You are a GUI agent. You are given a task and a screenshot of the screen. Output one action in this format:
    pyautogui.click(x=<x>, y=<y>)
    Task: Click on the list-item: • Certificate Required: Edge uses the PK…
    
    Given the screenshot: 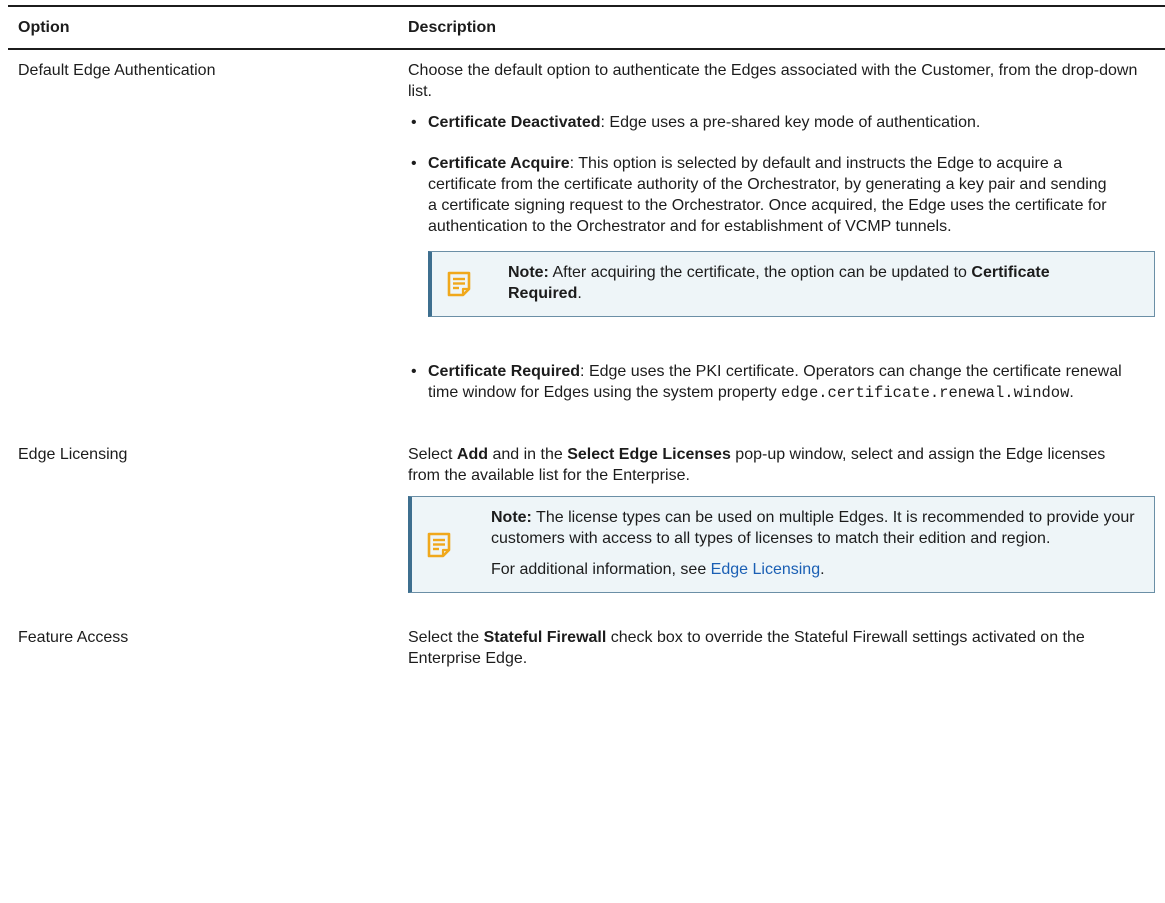 What is the action you would take?
    pyautogui.click(x=766, y=382)
    